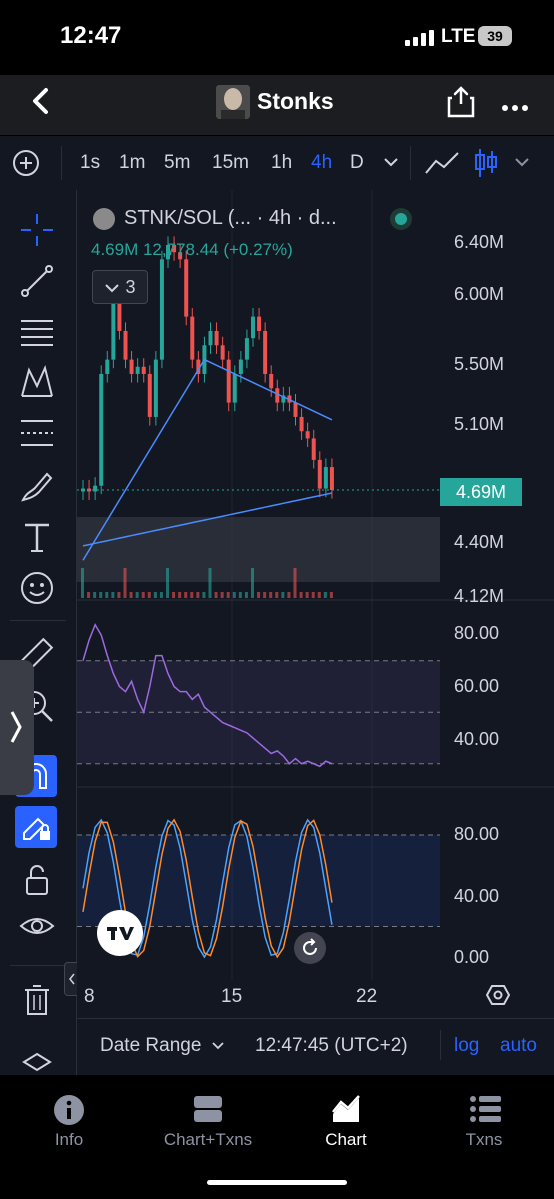  What do you see at coordinates (281, 163) in the screenshot?
I see `timeframe-1h: 1h` at bounding box center [281, 163].